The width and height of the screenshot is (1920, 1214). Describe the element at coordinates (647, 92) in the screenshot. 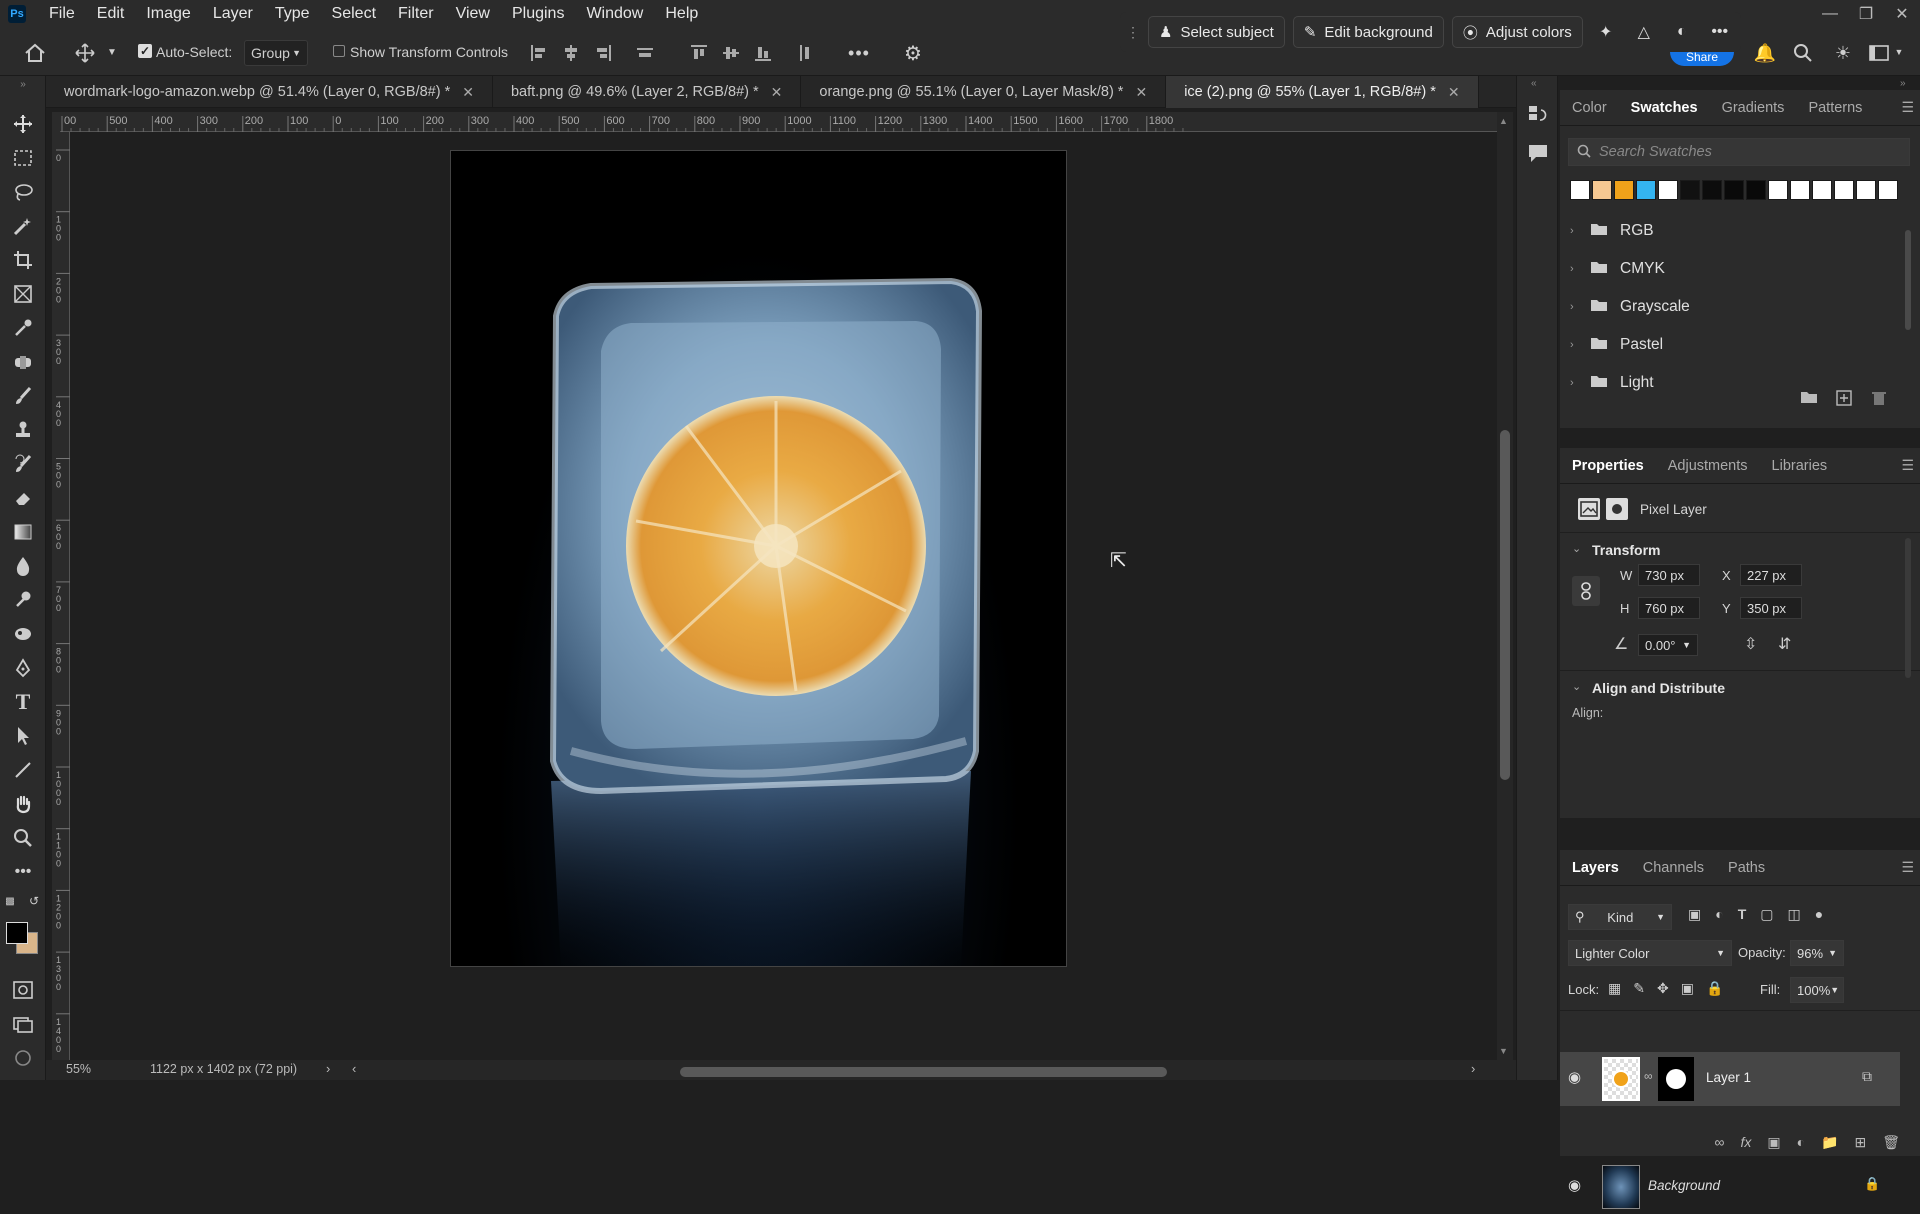

I see `tab-baft: baft.png @ 49.6% (Layer 2, RGB/8#) * ✕` at that location.